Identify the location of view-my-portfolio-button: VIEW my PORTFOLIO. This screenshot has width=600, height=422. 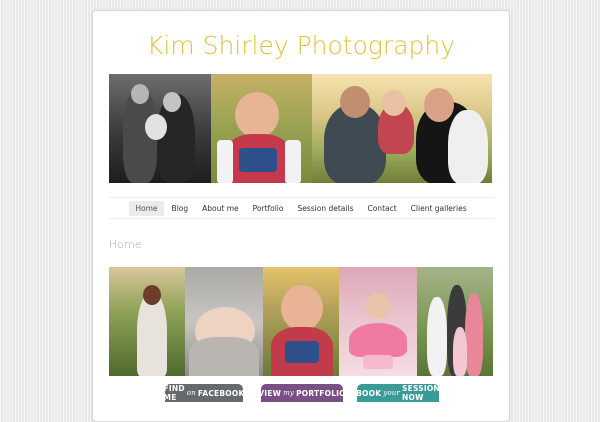
(302, 393).